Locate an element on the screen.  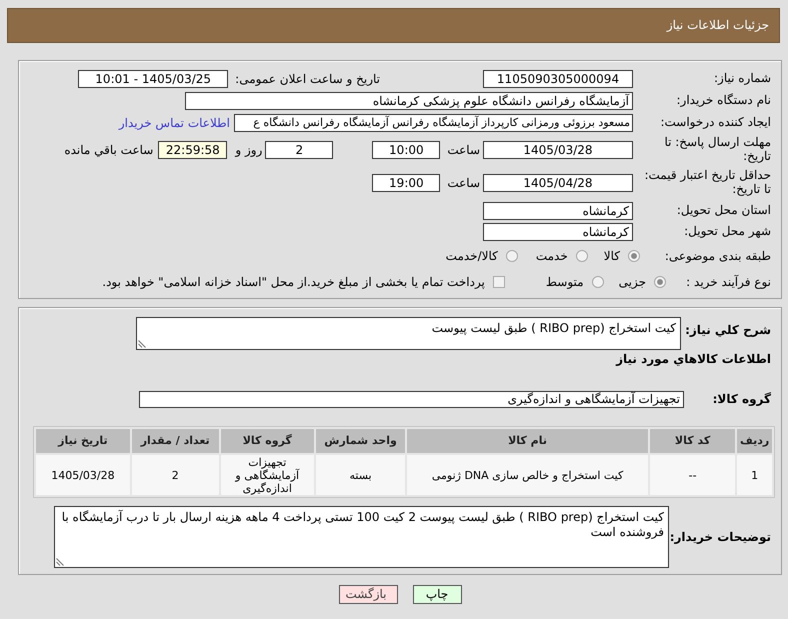
section-title: اطلاعات کالاهاي مورد نیاز is located at coordinates (693, 359).